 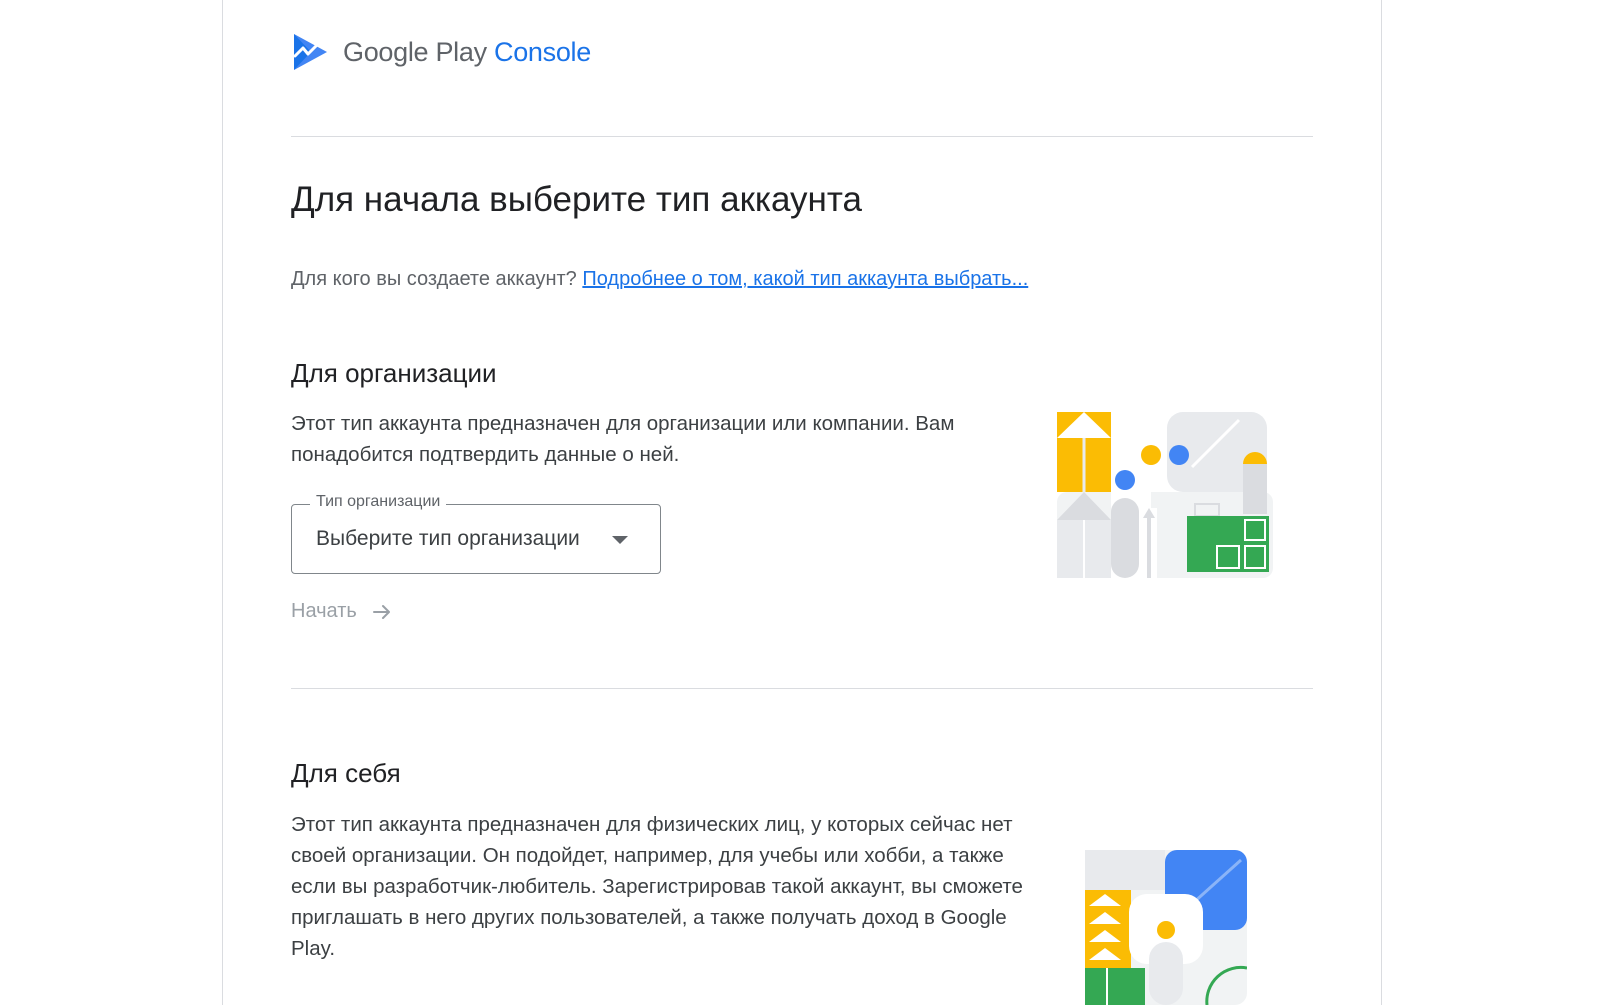 I want to click on organization-section-title: Для организации, so click(x=394, y=373).